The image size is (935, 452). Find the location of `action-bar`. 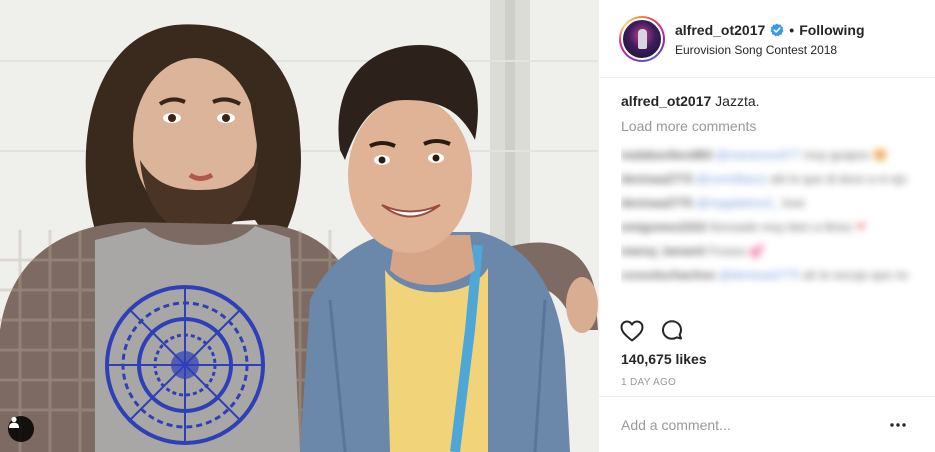

action-bar is located at coordinates (652, 331).